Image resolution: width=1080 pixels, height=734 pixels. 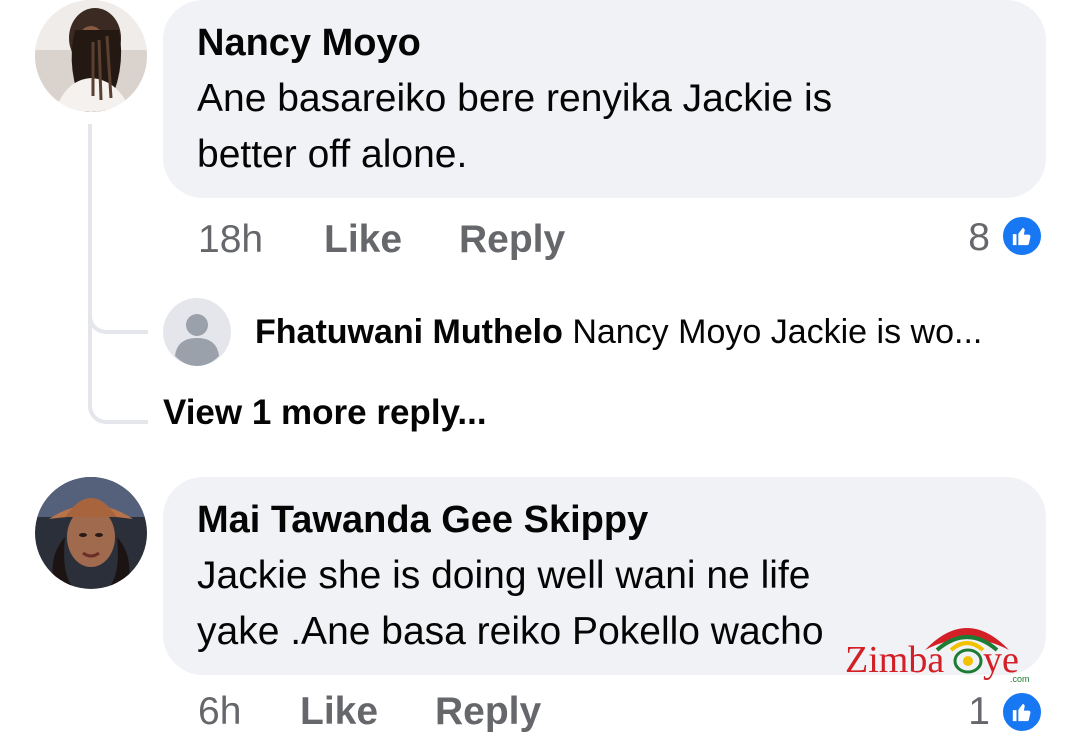 What do you see at coordinates (118, 372) in the screenshot?
I see `thread-connector-view-more` at bounding box center [118, 372].